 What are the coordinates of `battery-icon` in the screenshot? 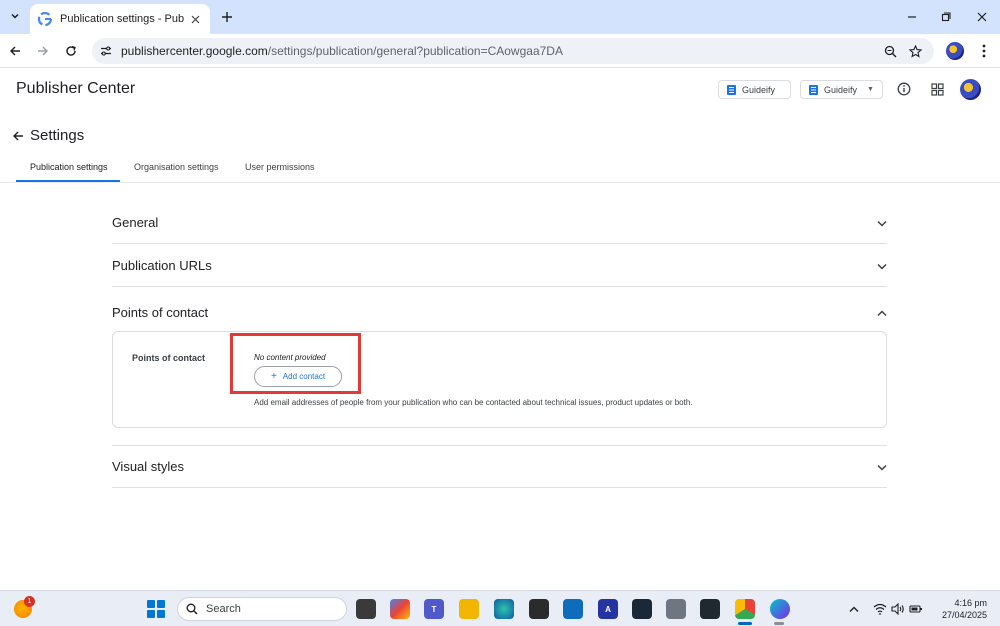 It's located at (916, 609).